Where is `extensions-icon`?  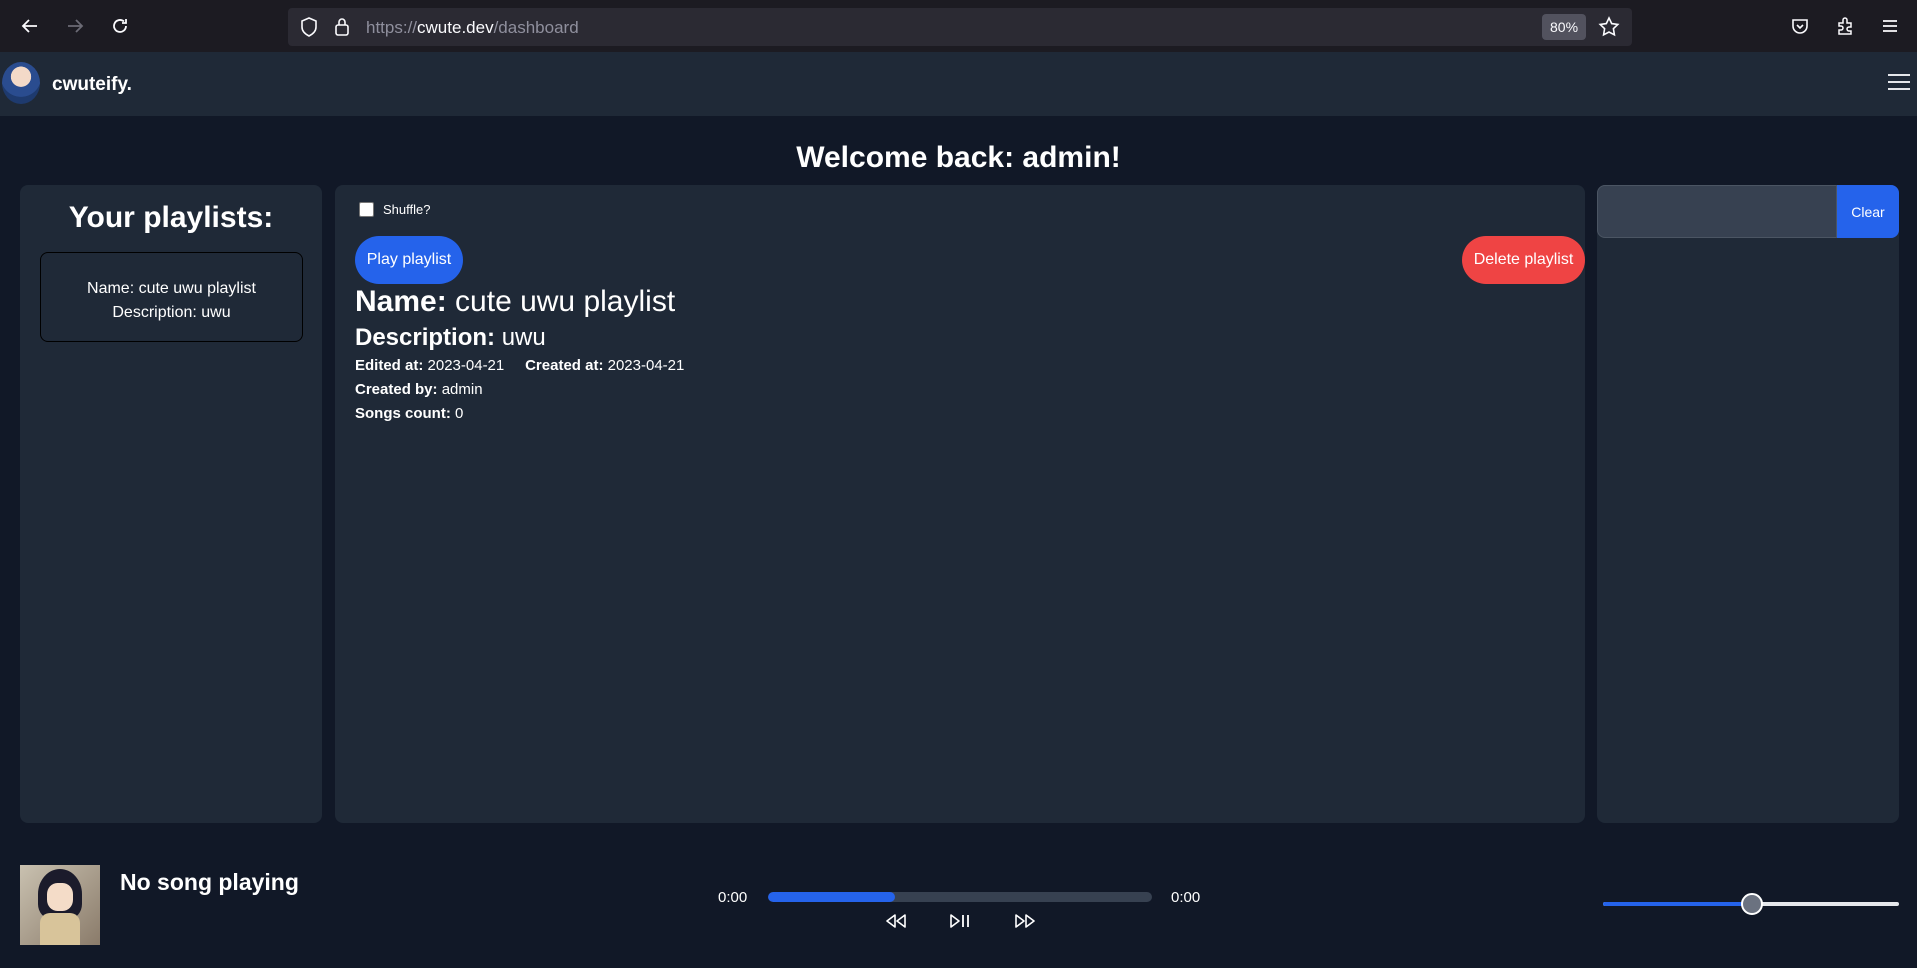
extensions-icon is located at coordinates (1845, 26).